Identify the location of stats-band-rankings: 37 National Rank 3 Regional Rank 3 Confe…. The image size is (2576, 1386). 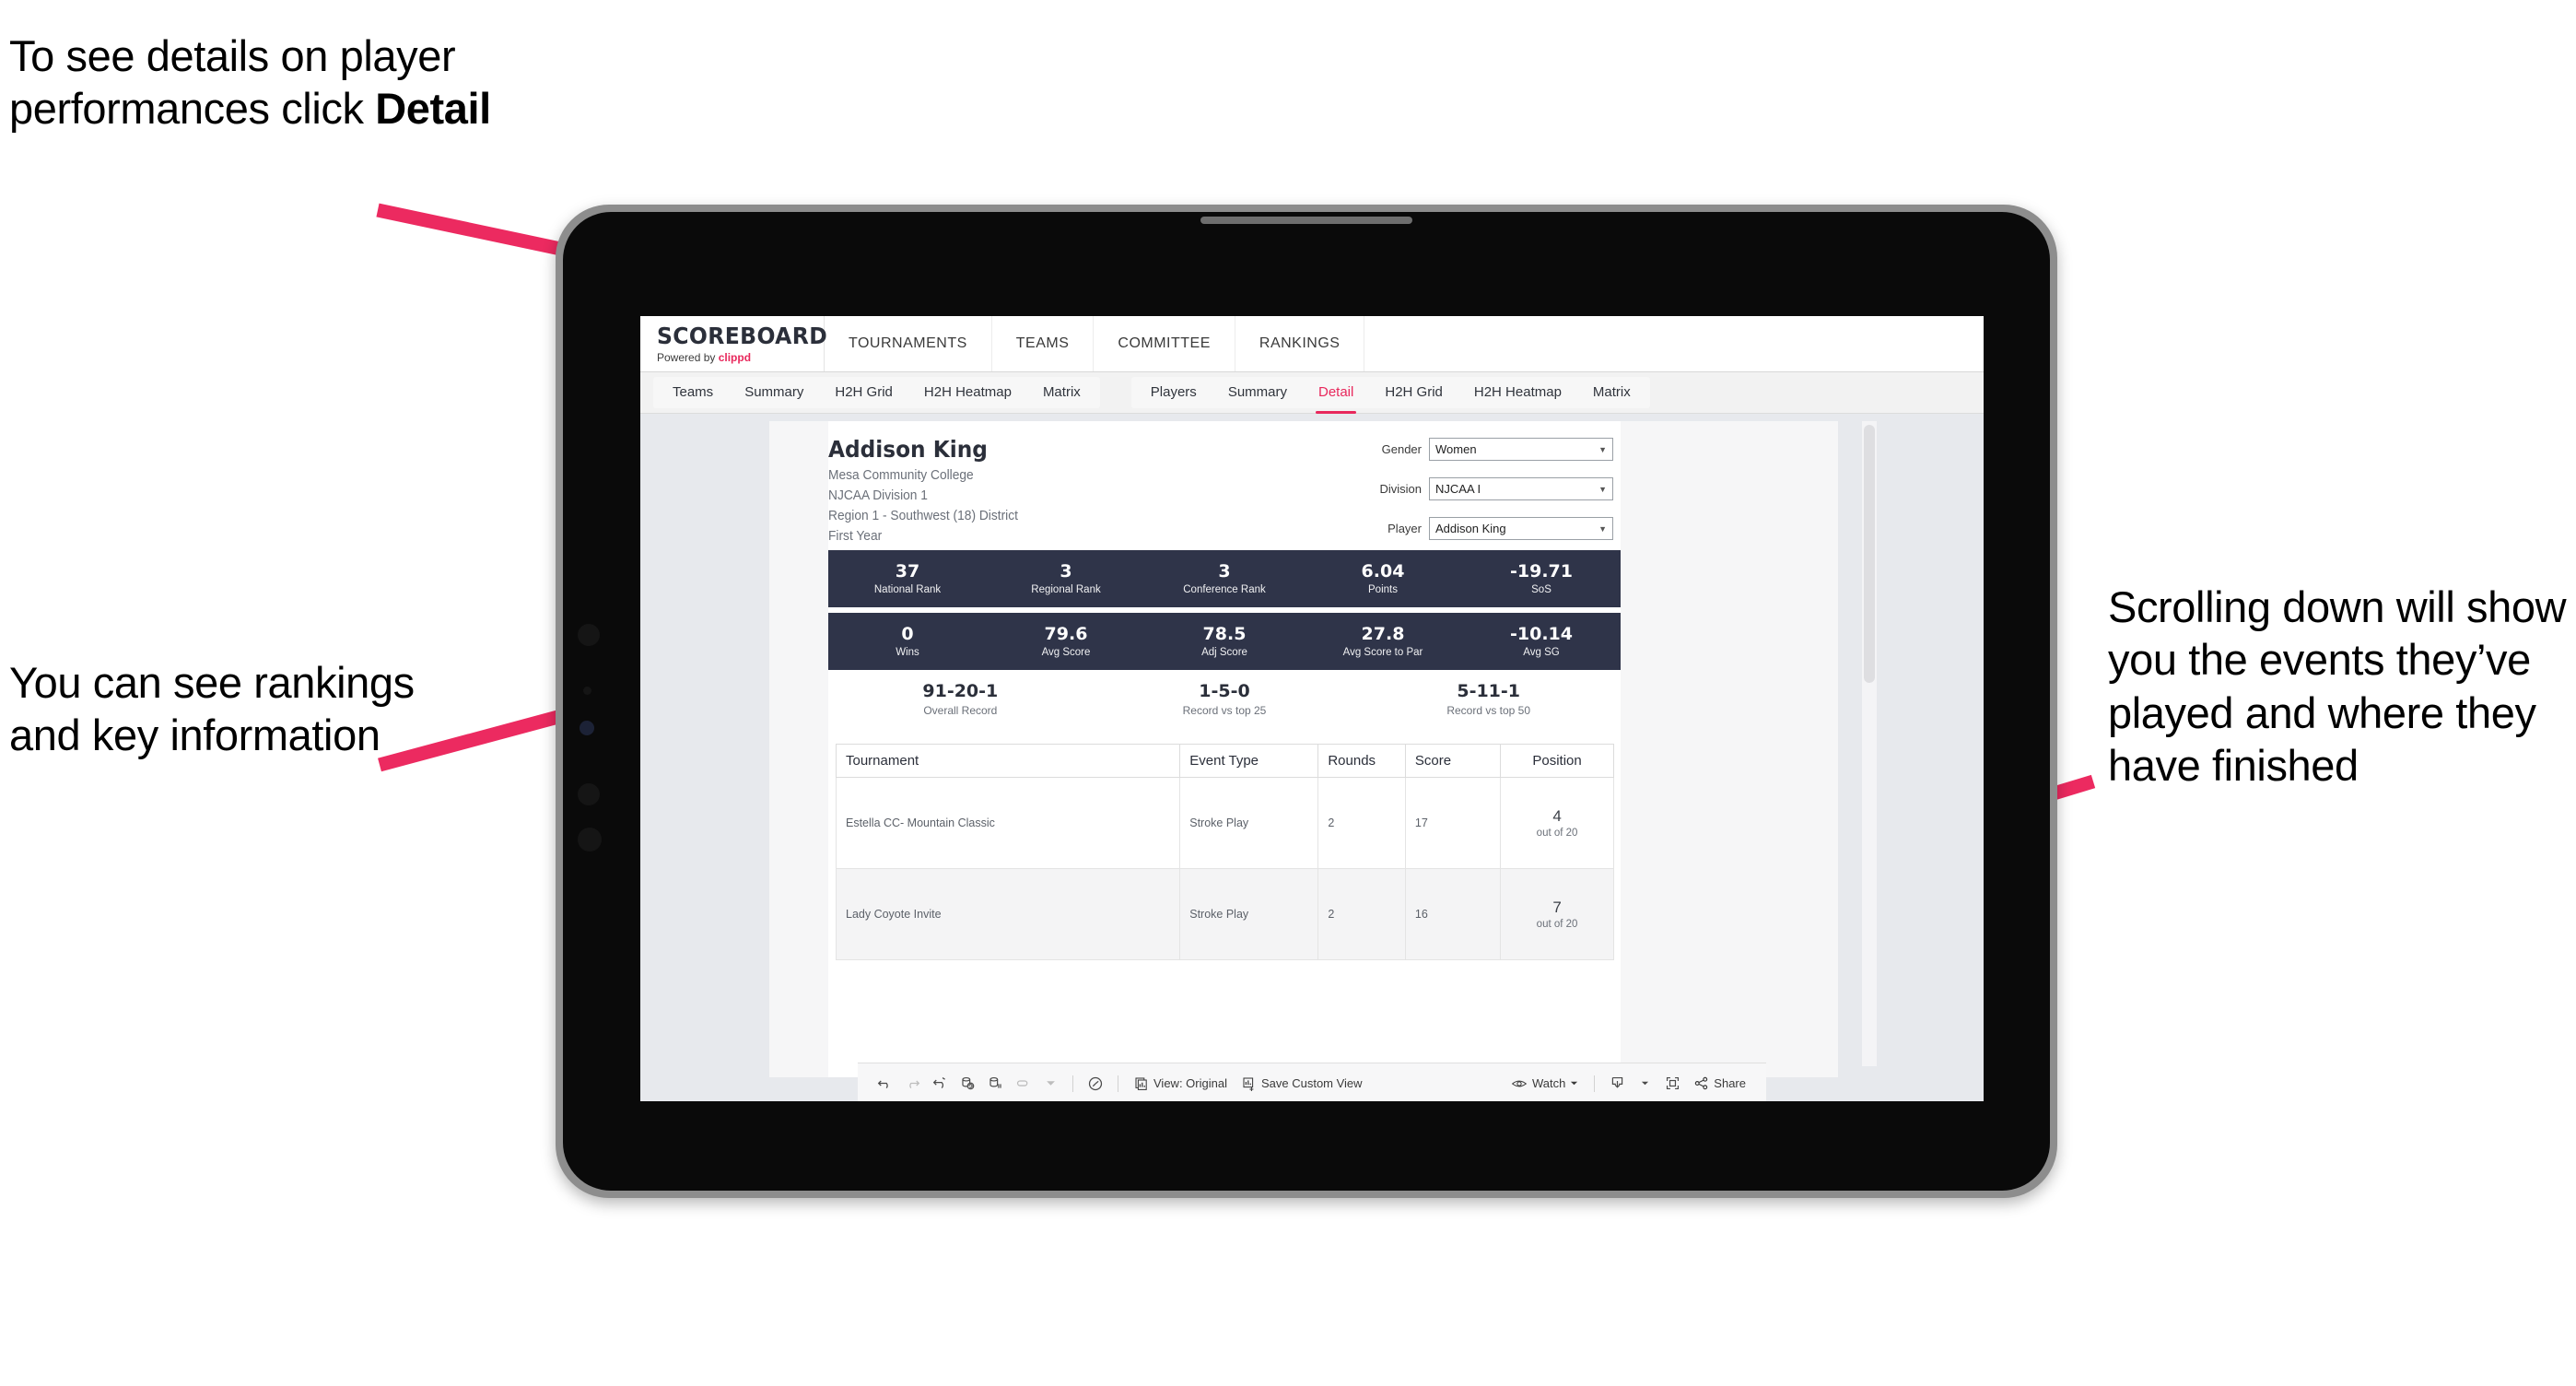
(1224, 578).